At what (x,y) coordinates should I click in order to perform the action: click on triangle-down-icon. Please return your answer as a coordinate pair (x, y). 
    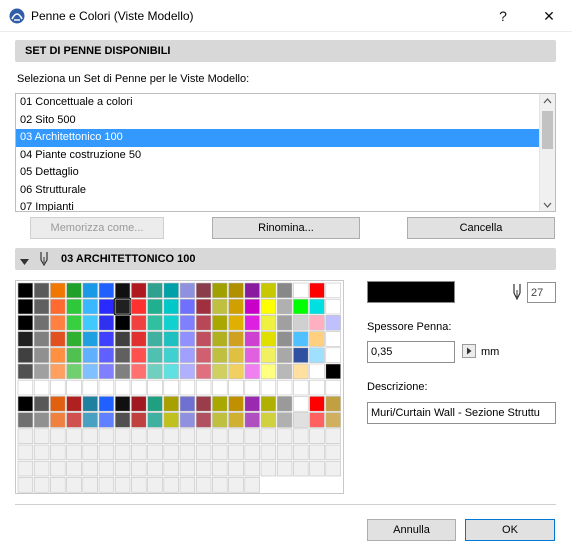
    Looking at the image, I should click on (24, 262).